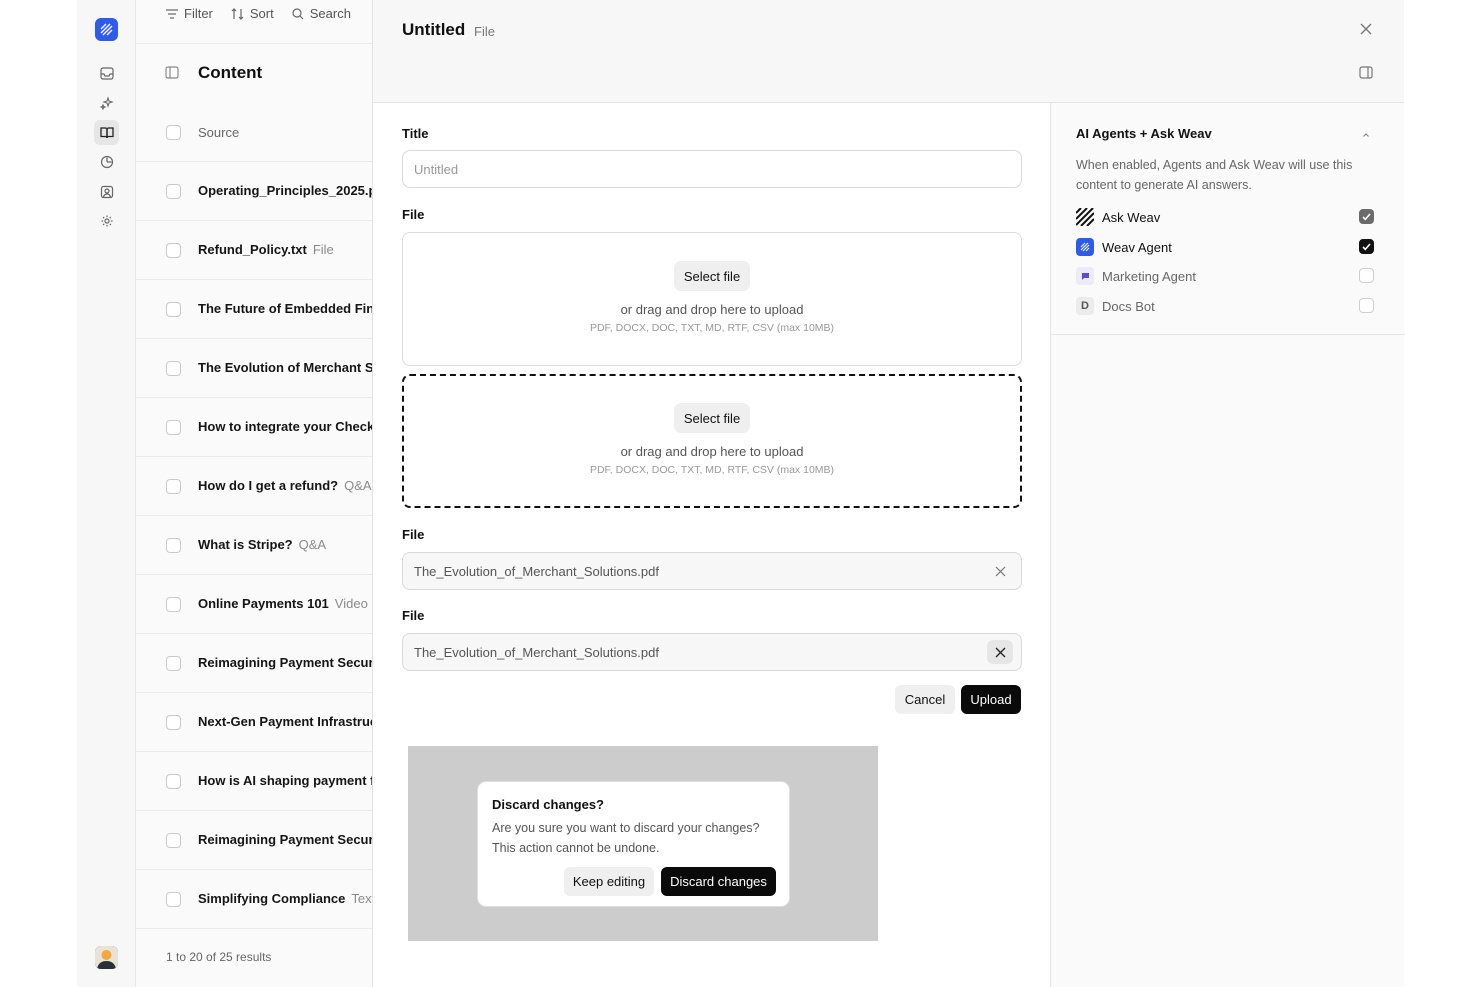 Image resolution: width=1480 pixels, height=987 pixels. I want to click on list-item: Simplifying Compliance Text, so click(254, 899).